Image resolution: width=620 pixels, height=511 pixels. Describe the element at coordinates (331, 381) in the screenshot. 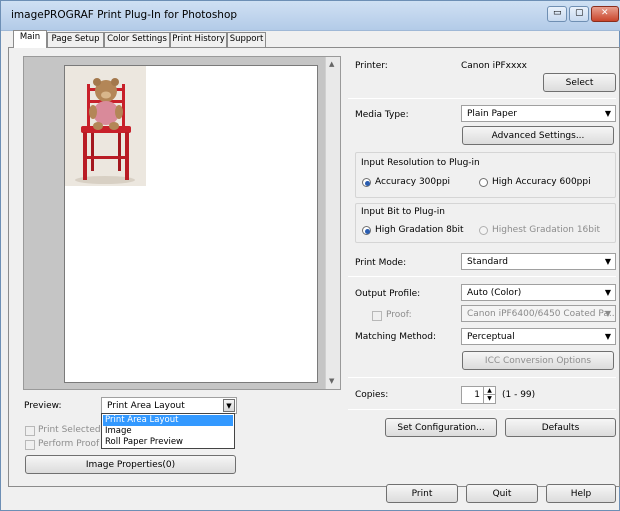

I see `scroll-down-icon: ▼` at that location.